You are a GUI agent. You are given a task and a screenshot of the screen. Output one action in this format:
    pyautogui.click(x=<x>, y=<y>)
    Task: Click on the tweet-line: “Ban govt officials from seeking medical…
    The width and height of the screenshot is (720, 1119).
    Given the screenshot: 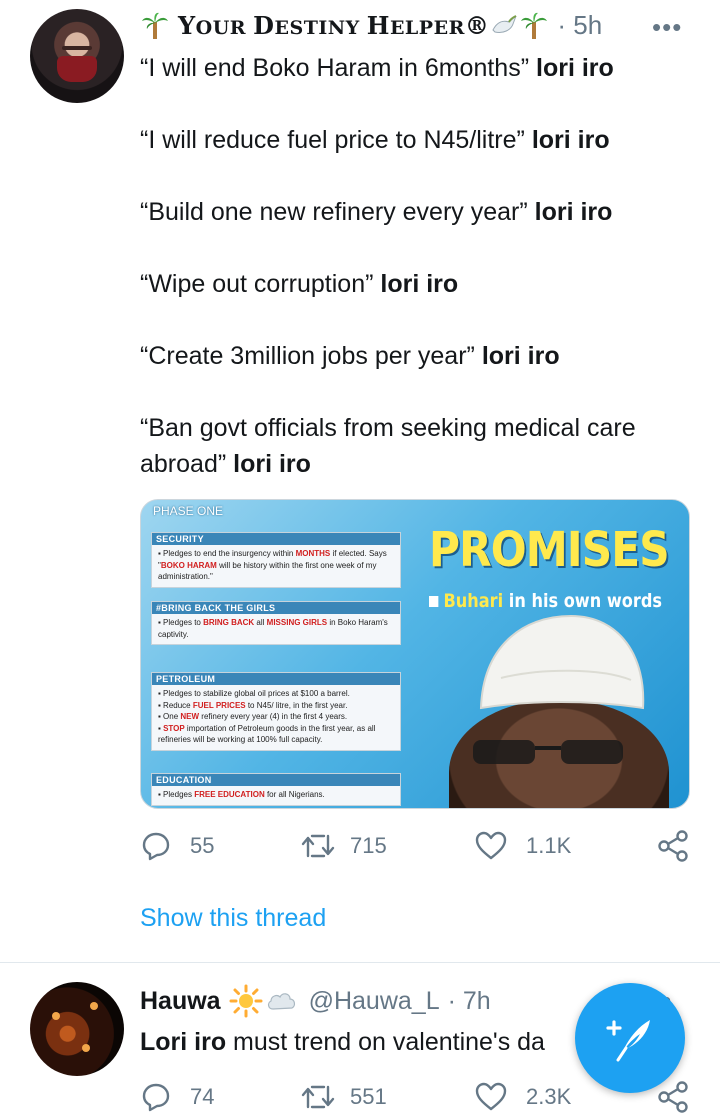 What is the action you would take?
    pyautogui.click(x=388, y=446)
    